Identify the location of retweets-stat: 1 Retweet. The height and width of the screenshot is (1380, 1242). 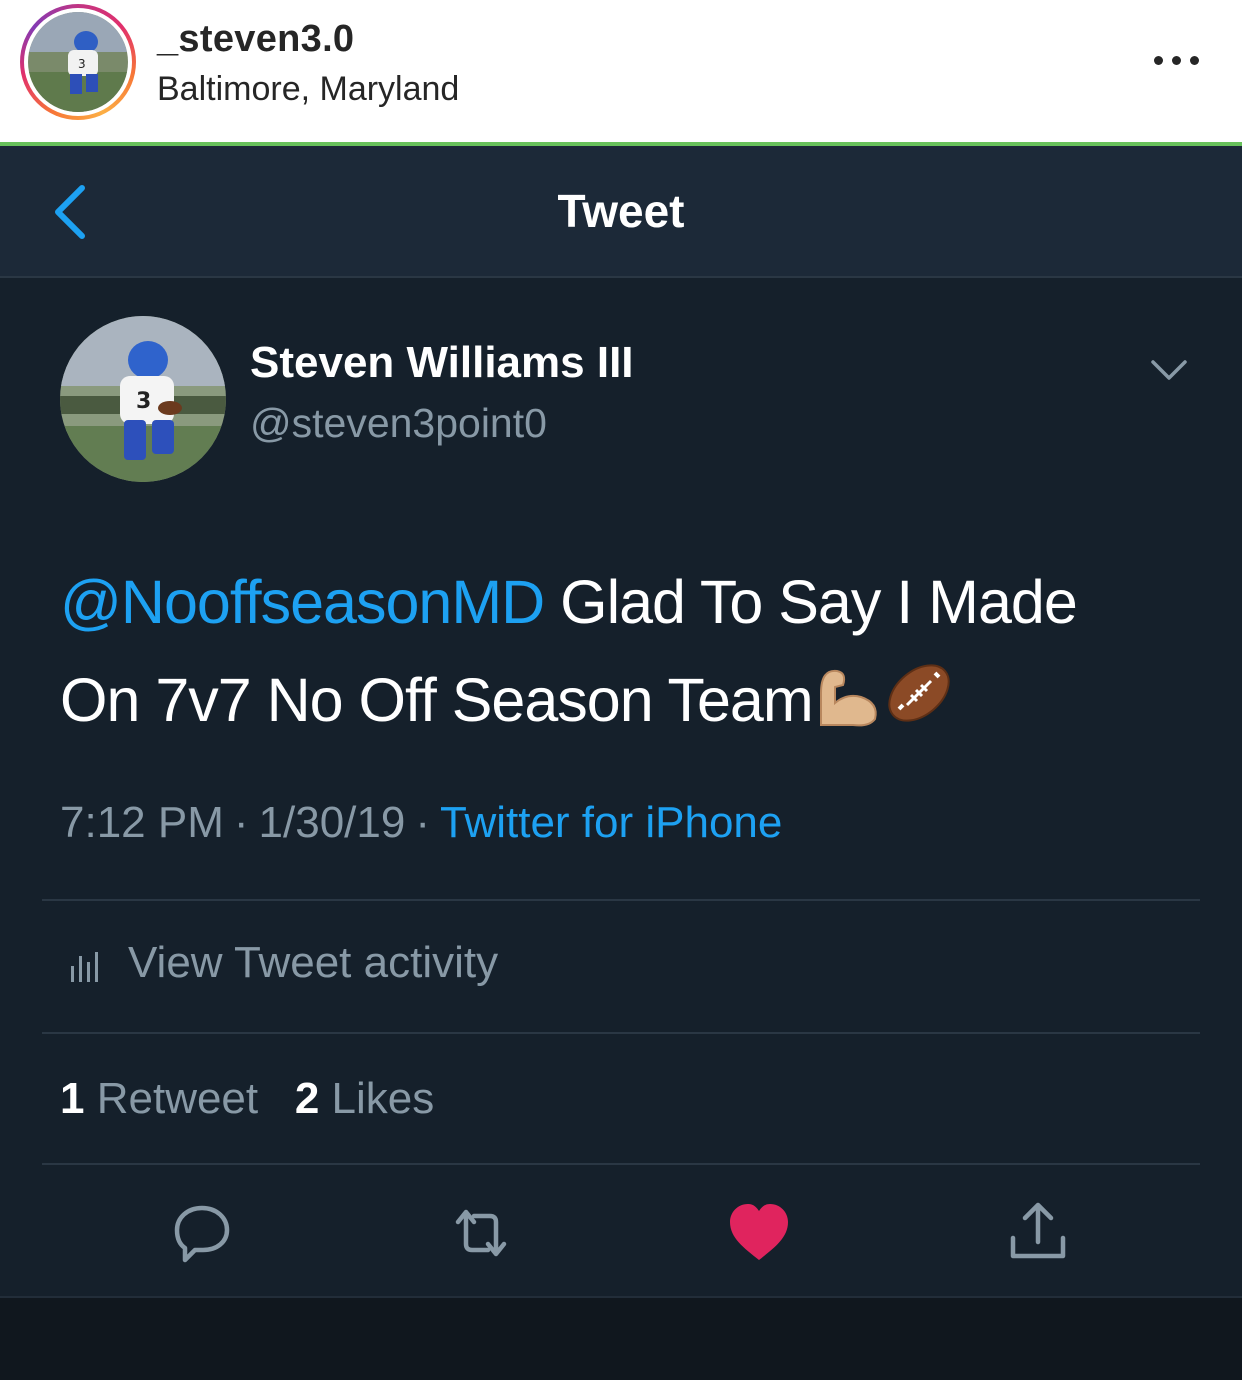
(159, 1098).